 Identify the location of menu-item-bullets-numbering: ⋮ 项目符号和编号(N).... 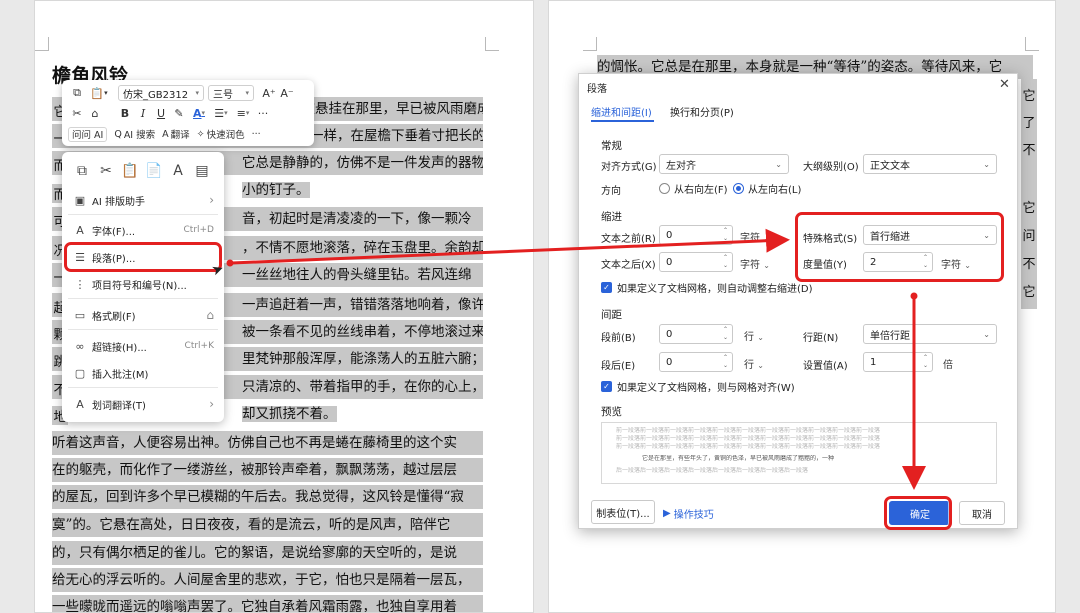
(143, 284).